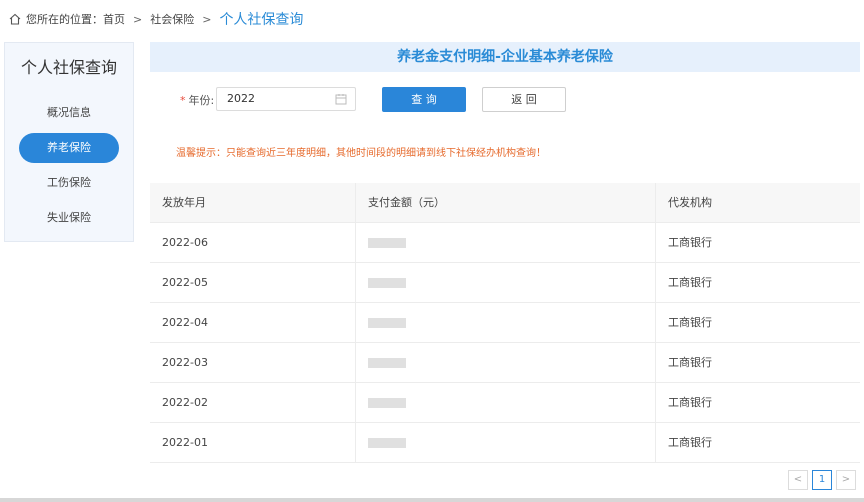 This screenshot has width=864, height=502. Describe the element at coordinates (69, 113) in the screenshot. I see `sidebar-item-overview: 概况信息` at that location.